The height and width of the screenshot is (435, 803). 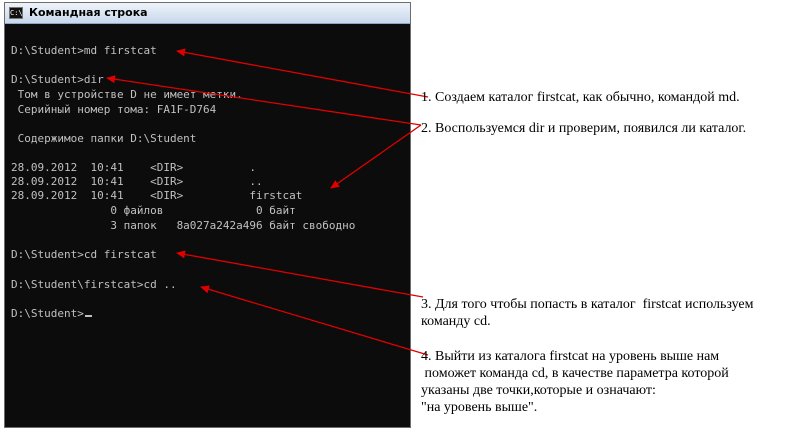 I want to click on arrow-note2-firstcat, so click(x=376, y=156).